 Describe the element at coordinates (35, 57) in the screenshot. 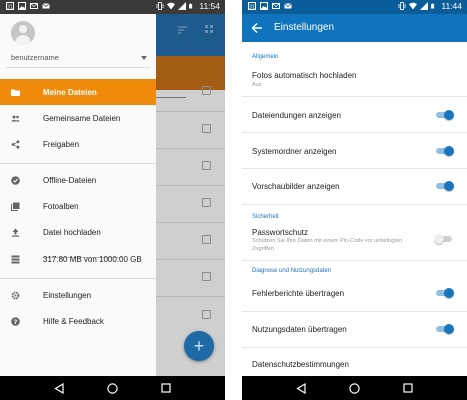

I see `account-name: benutzername` at that location.